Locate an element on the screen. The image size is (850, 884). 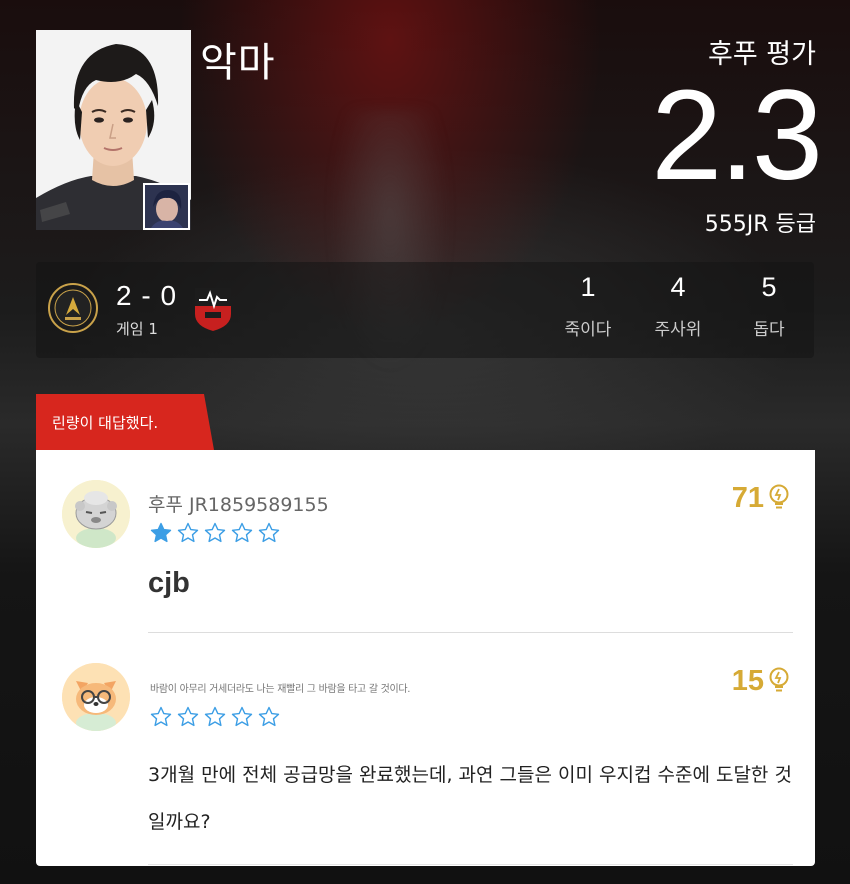
player-name: 악마 is located at coordinates (238, 63).